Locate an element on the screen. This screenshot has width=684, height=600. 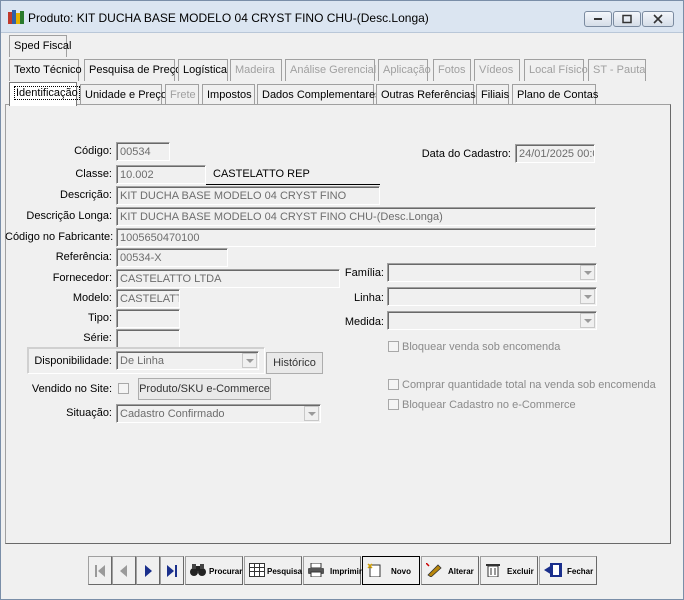
medida-select is located at coordinates (492, 320).